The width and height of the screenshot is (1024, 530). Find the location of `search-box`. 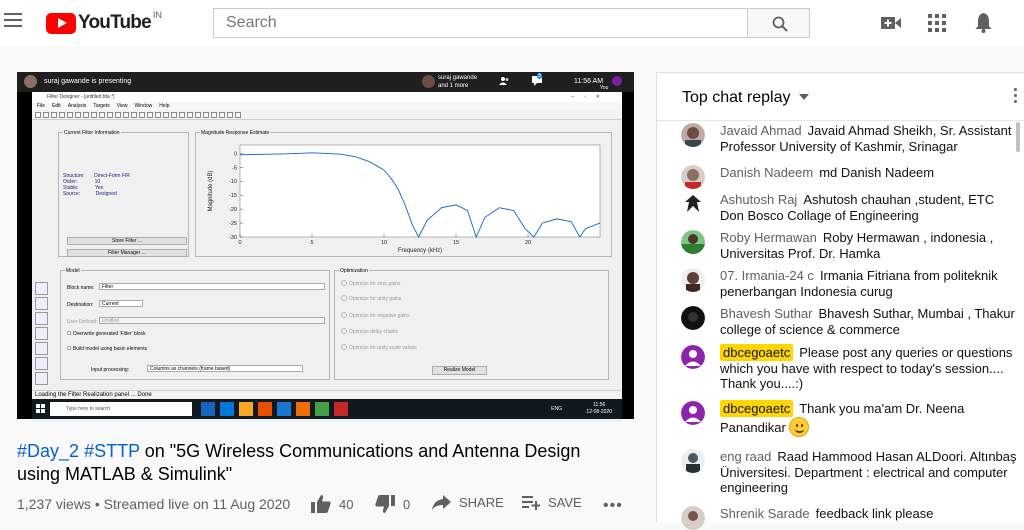

search-box is located at coordinates (480, 23).